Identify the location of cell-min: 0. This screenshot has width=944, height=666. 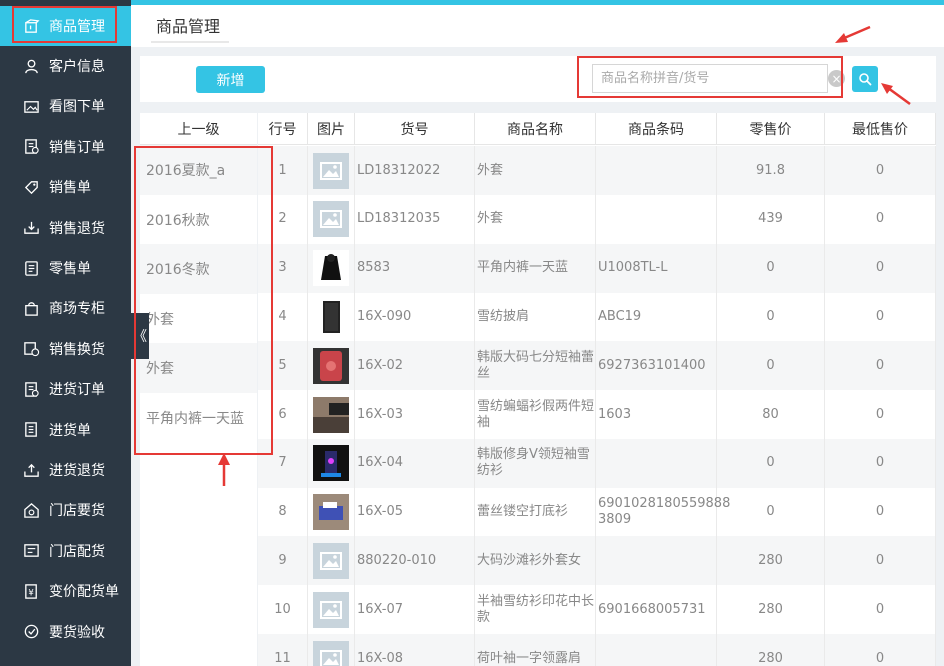
(880, 219).